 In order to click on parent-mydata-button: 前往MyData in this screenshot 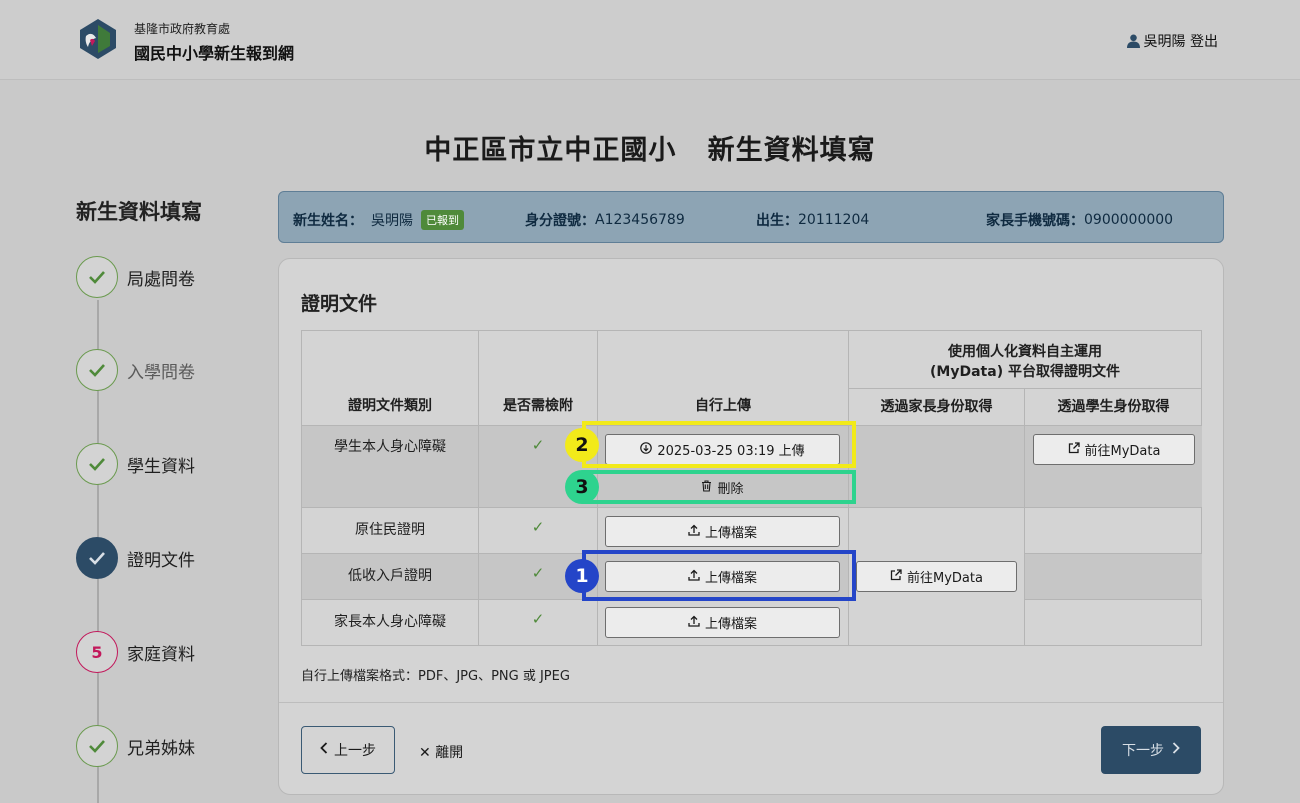, I will do `click(936, 576)`.